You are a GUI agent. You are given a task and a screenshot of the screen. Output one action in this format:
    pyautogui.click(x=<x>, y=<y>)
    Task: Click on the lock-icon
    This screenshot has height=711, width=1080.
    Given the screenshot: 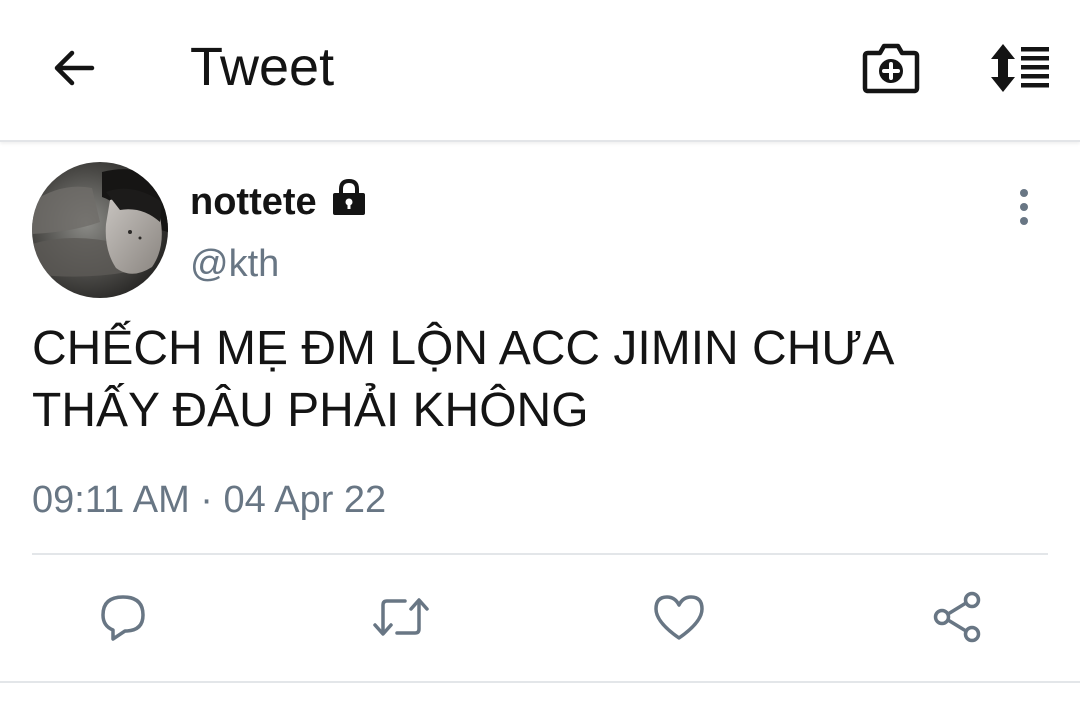 What is the action you would take?
    pyautogui.click(x=349, y=197)
    